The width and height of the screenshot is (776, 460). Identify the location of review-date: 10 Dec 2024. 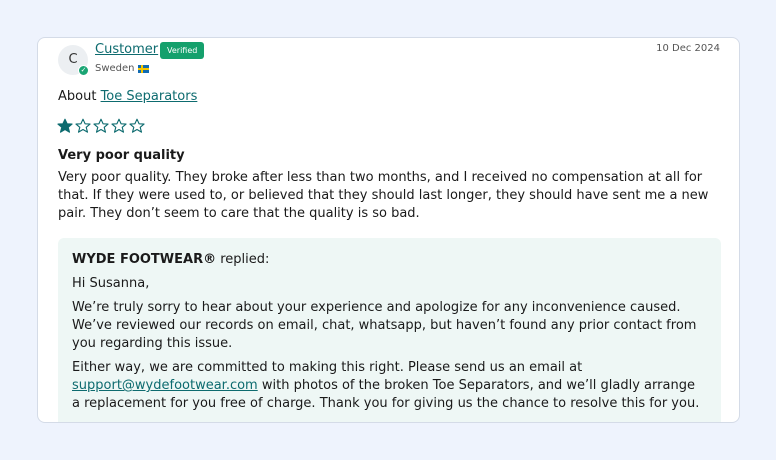
(688, 48).